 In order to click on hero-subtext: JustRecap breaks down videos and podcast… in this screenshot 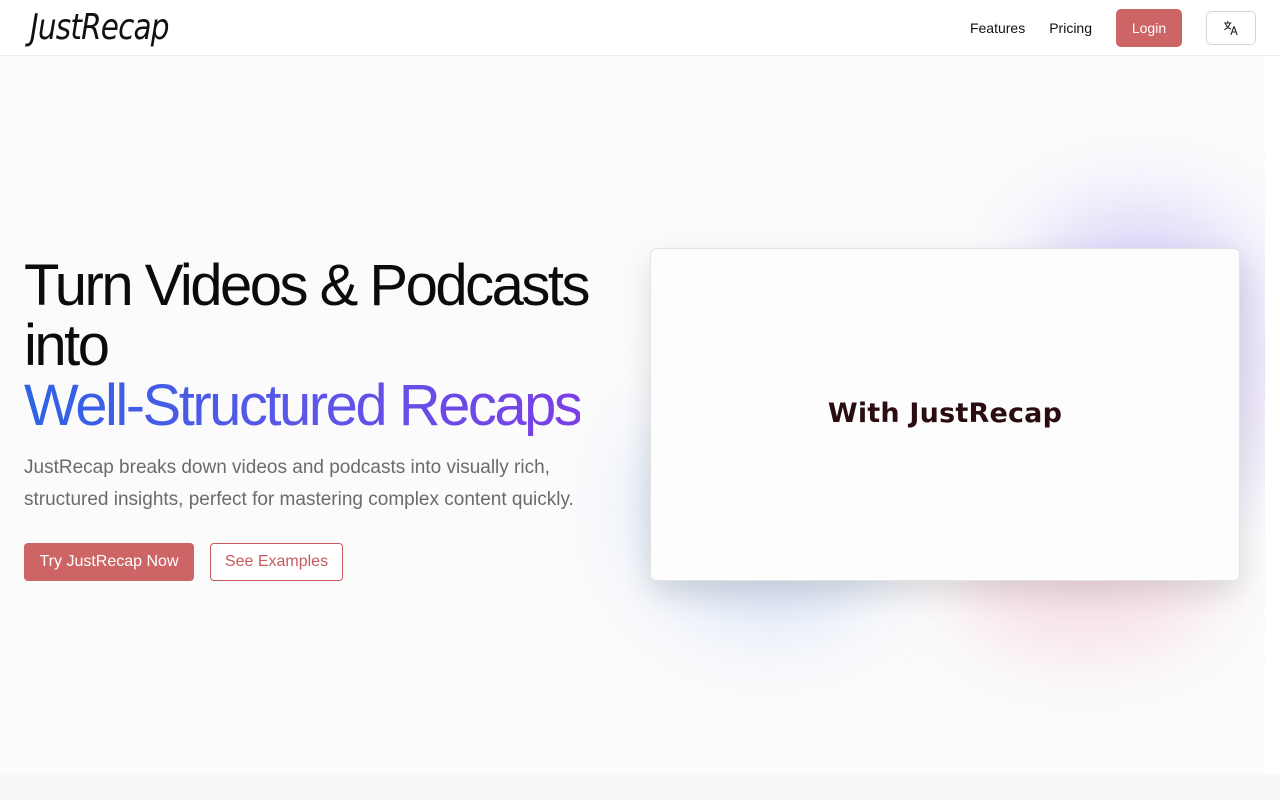, I will do `click(299, 483)`.